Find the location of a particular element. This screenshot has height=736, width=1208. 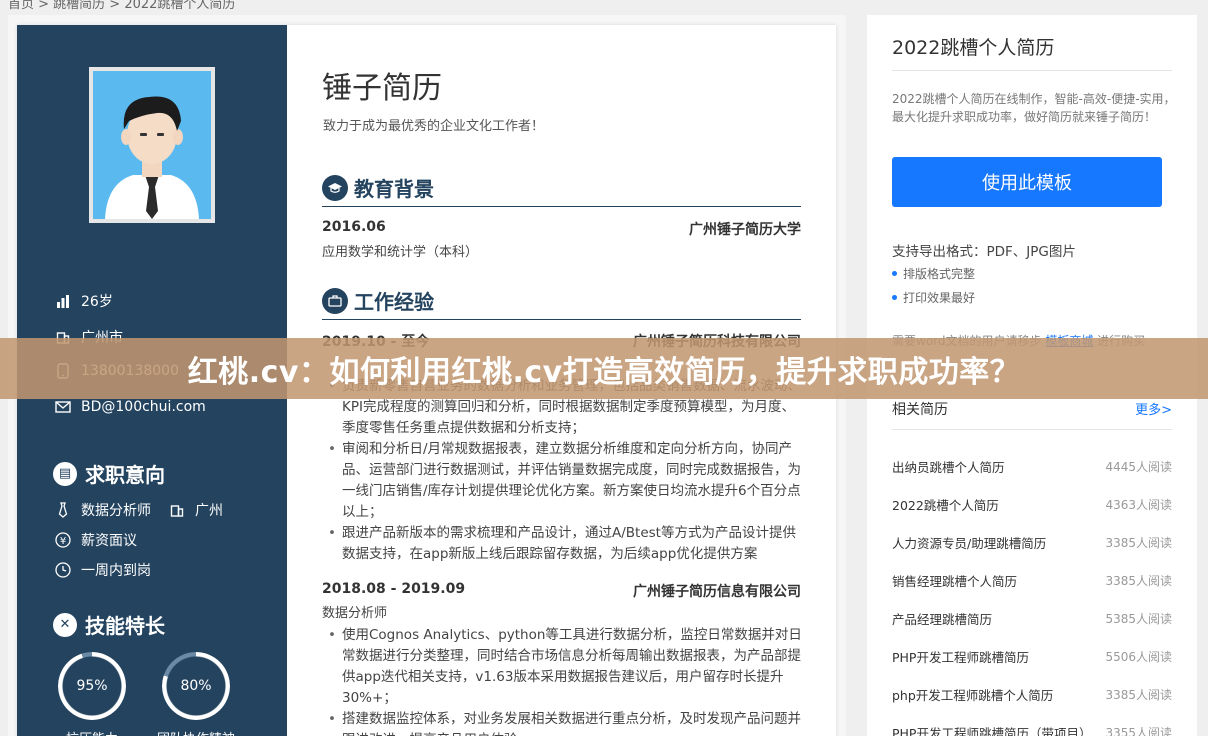

intent-salary-row: ¥ 薪资面议 is located at coordinates (96, 540).